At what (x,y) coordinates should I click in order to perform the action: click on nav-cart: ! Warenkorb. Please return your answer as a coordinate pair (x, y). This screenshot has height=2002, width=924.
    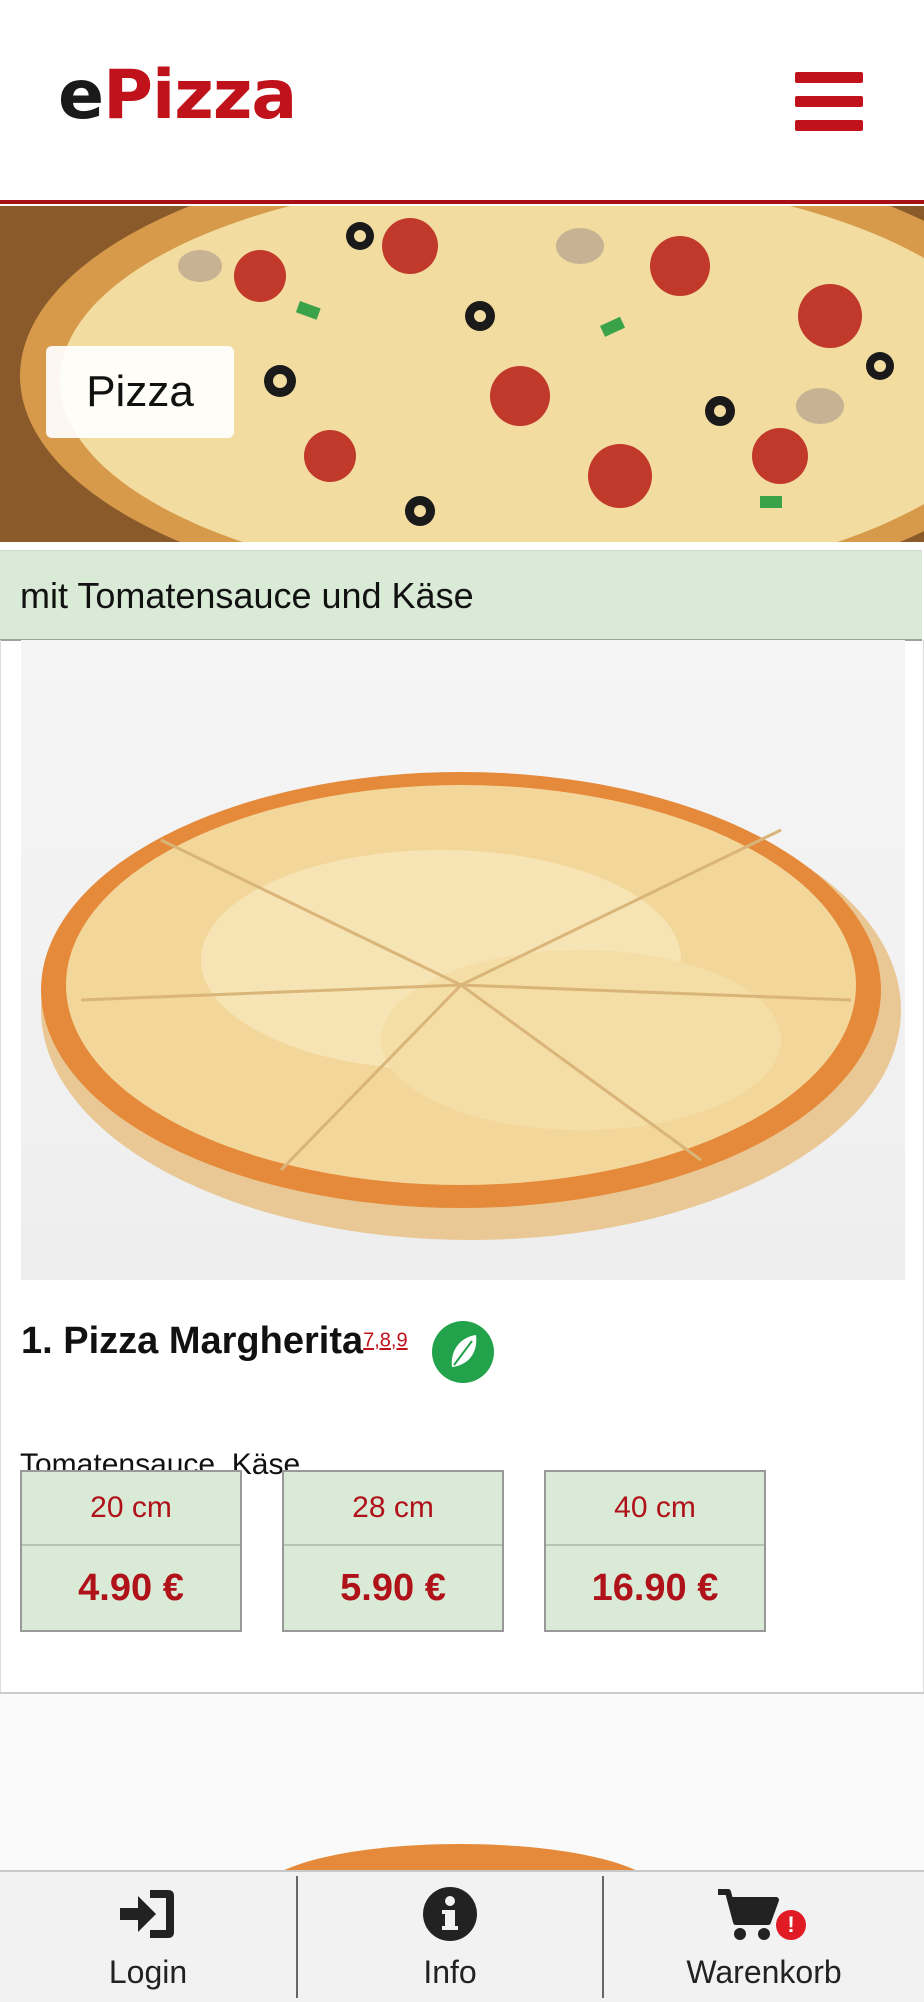
    Looking at the image, I should click on (764, 1937).